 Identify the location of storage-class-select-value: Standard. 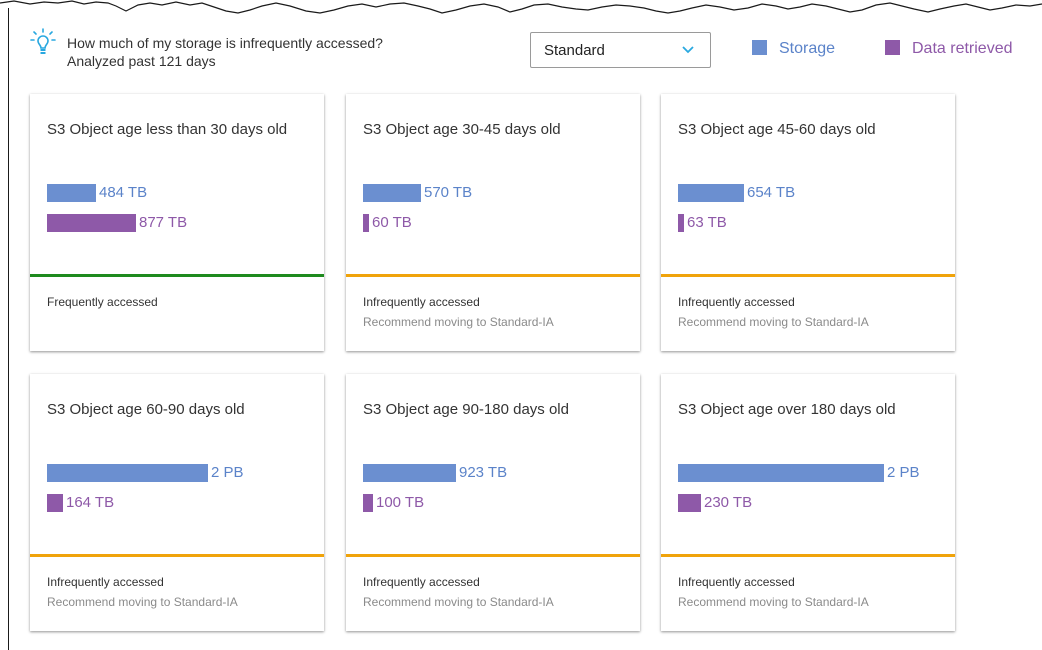
(574, 50).